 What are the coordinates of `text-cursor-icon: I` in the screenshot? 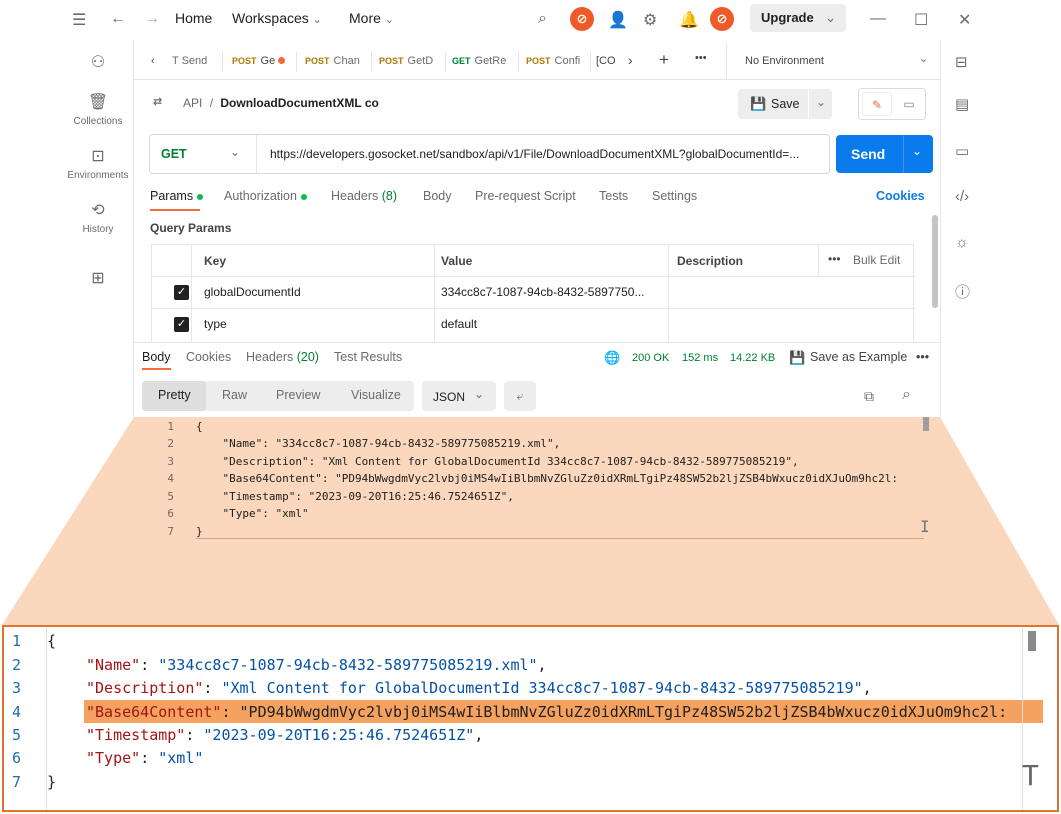 It's located at (925, 526).